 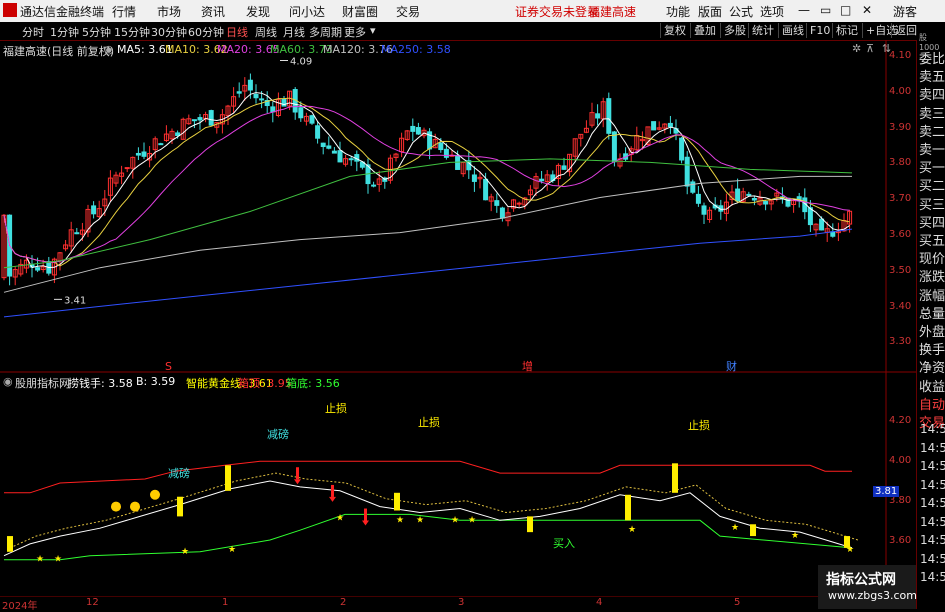 What do you see at coordinates (734, 30) in the screenshot?
I see `btn-duogu: 多股` at bounding box center [734, 30].